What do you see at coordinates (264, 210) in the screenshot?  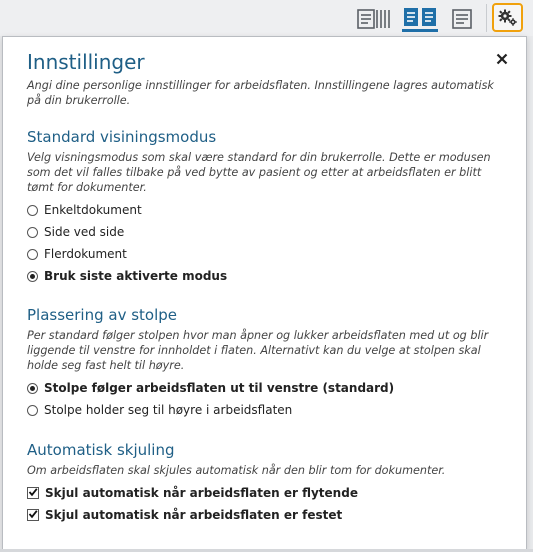 I see `radio-option-single-document: Enkeltdokument` at bounding box center [264, 210].